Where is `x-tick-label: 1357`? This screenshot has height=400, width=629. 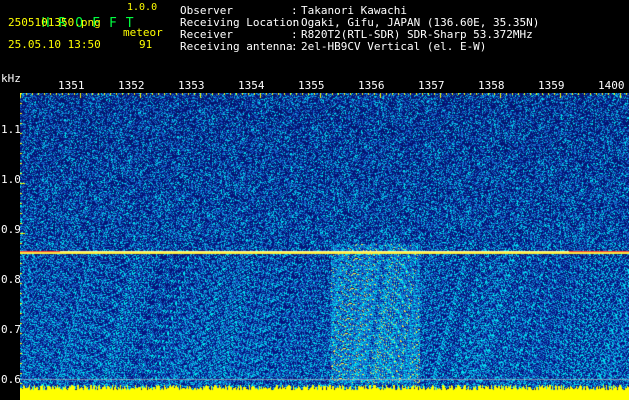
x-tick-label: 1357 is located at coordinates (431, 85).